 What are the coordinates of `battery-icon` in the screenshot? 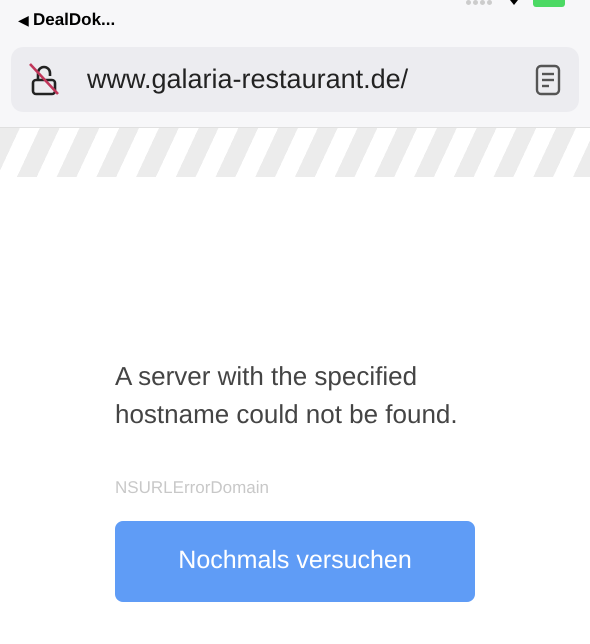 It's located at (549, 3).